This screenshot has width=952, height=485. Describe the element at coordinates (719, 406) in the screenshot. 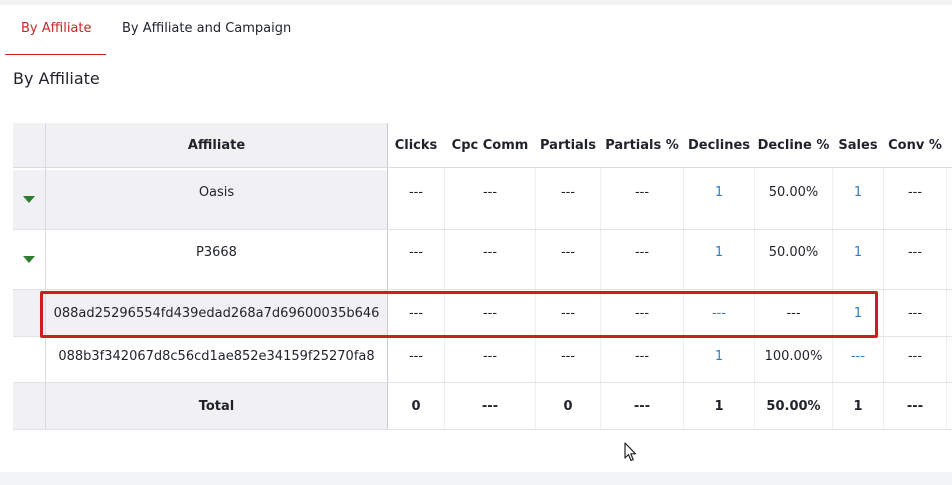

I see `total-declines: 1` at that location.